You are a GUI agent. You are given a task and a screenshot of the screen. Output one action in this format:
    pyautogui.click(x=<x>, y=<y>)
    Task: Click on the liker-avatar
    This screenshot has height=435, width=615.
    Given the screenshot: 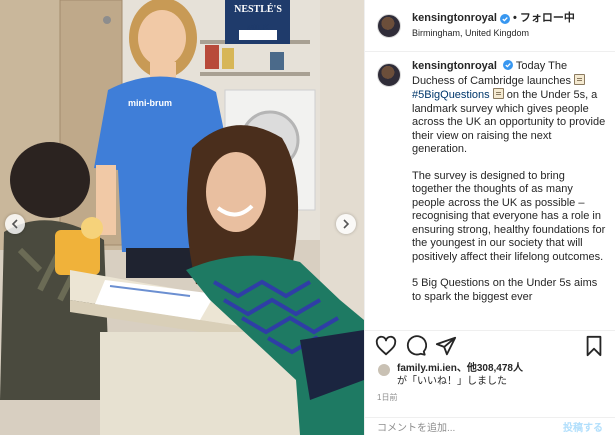 What is the action you would take?
    pyautogui.click(x=384, y=370)
    